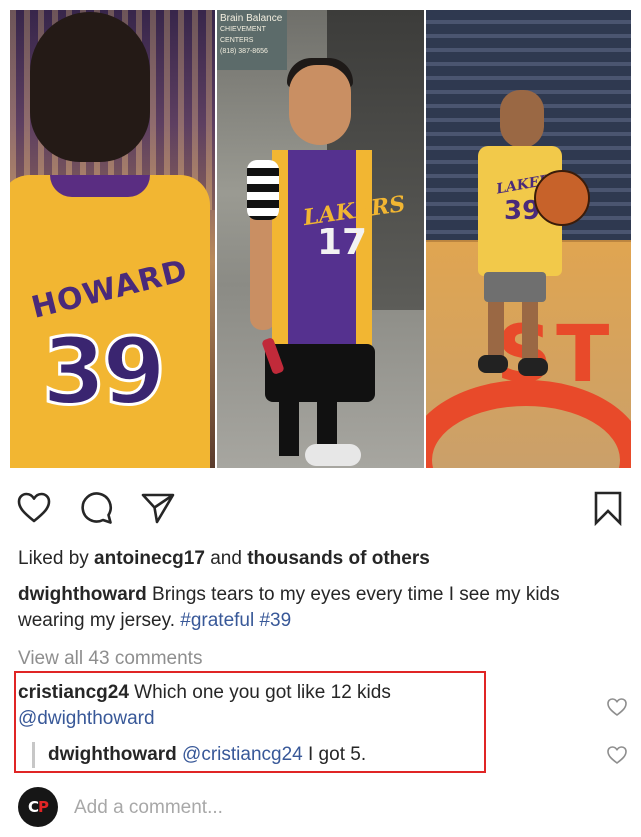  I want to click on comment-mention-link: @dwighthoward, so click(86, 718).